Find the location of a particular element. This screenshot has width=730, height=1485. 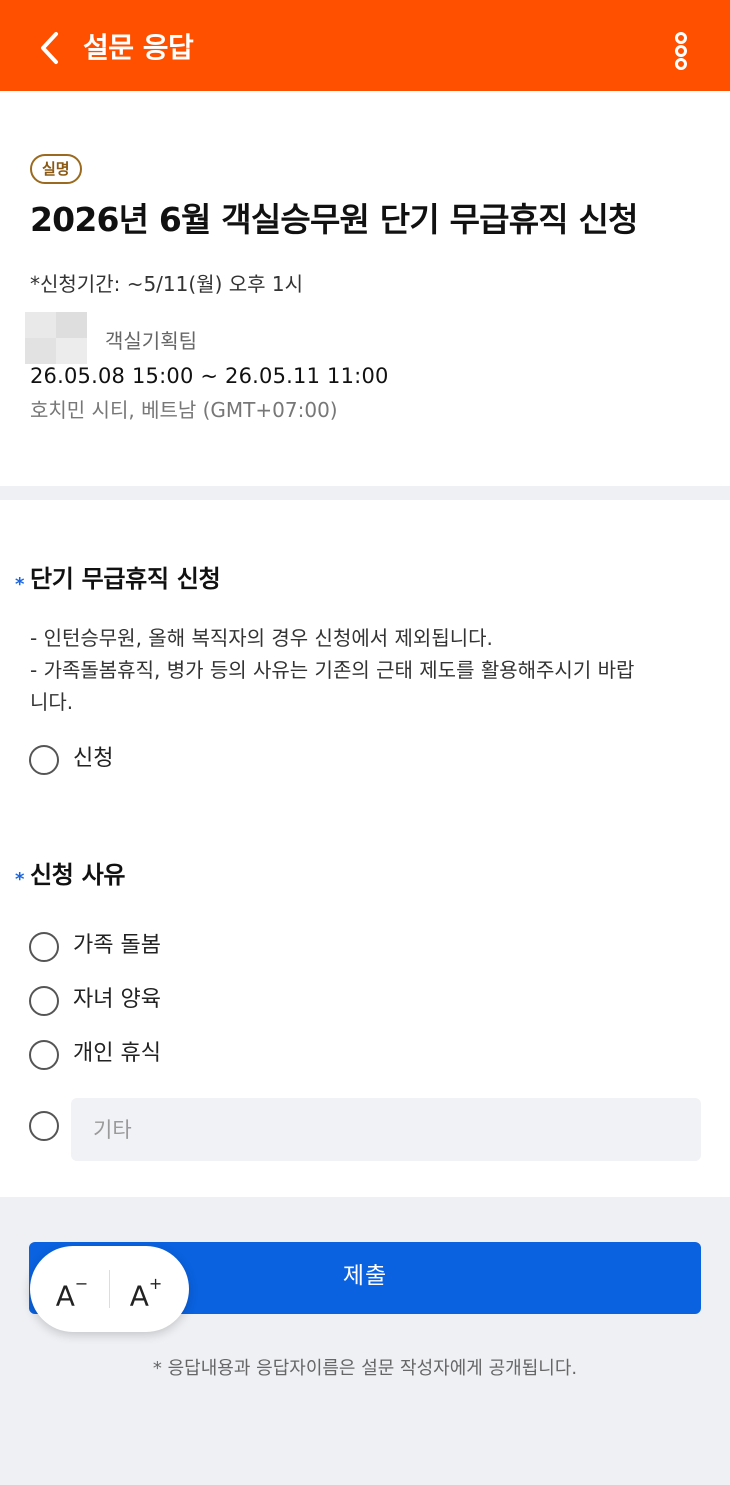

radio-personal-rest is located at coordinates (44, 1055).